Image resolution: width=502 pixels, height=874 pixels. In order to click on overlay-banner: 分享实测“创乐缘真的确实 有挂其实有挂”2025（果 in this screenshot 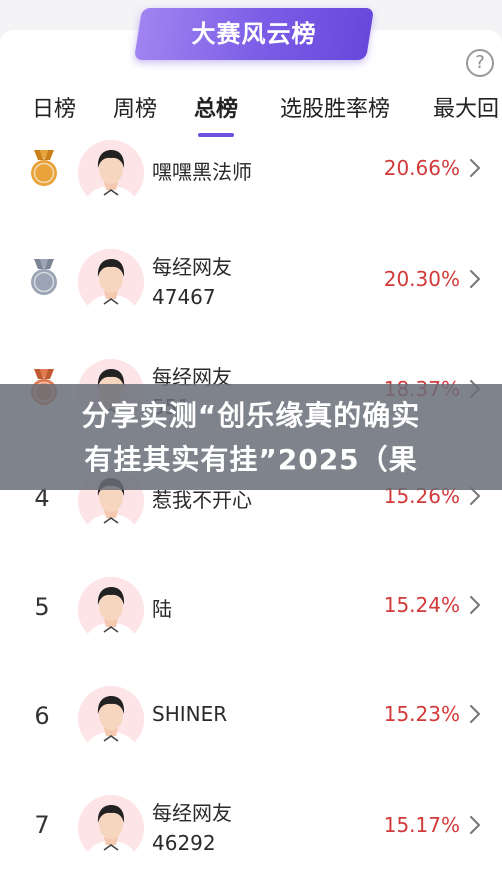, I will do `click(251, 437)`.